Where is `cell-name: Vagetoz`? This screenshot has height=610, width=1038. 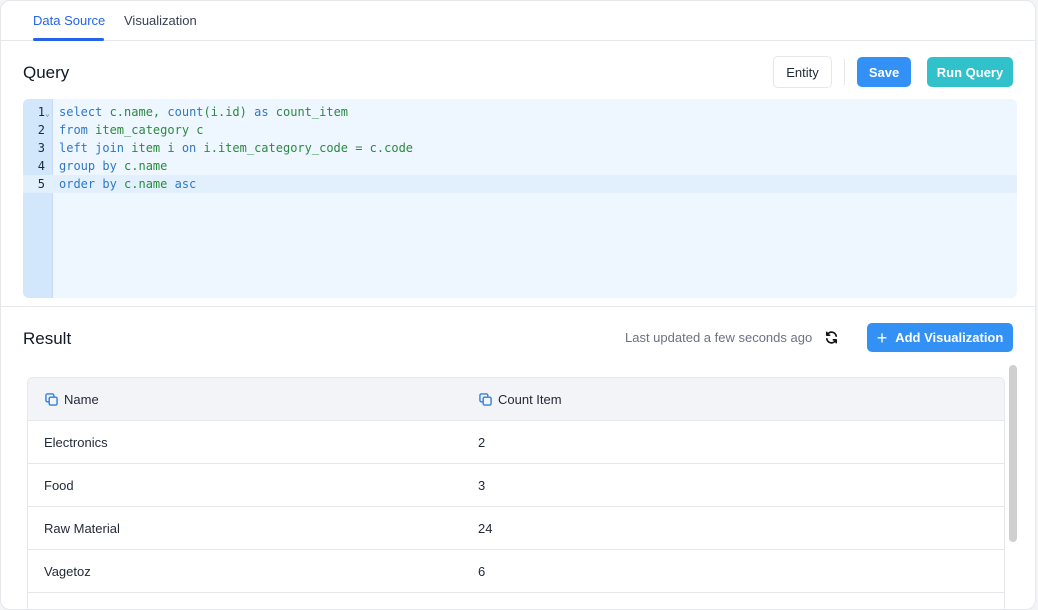 cell-name: Vagetoz is located at coordinates (67, 571).